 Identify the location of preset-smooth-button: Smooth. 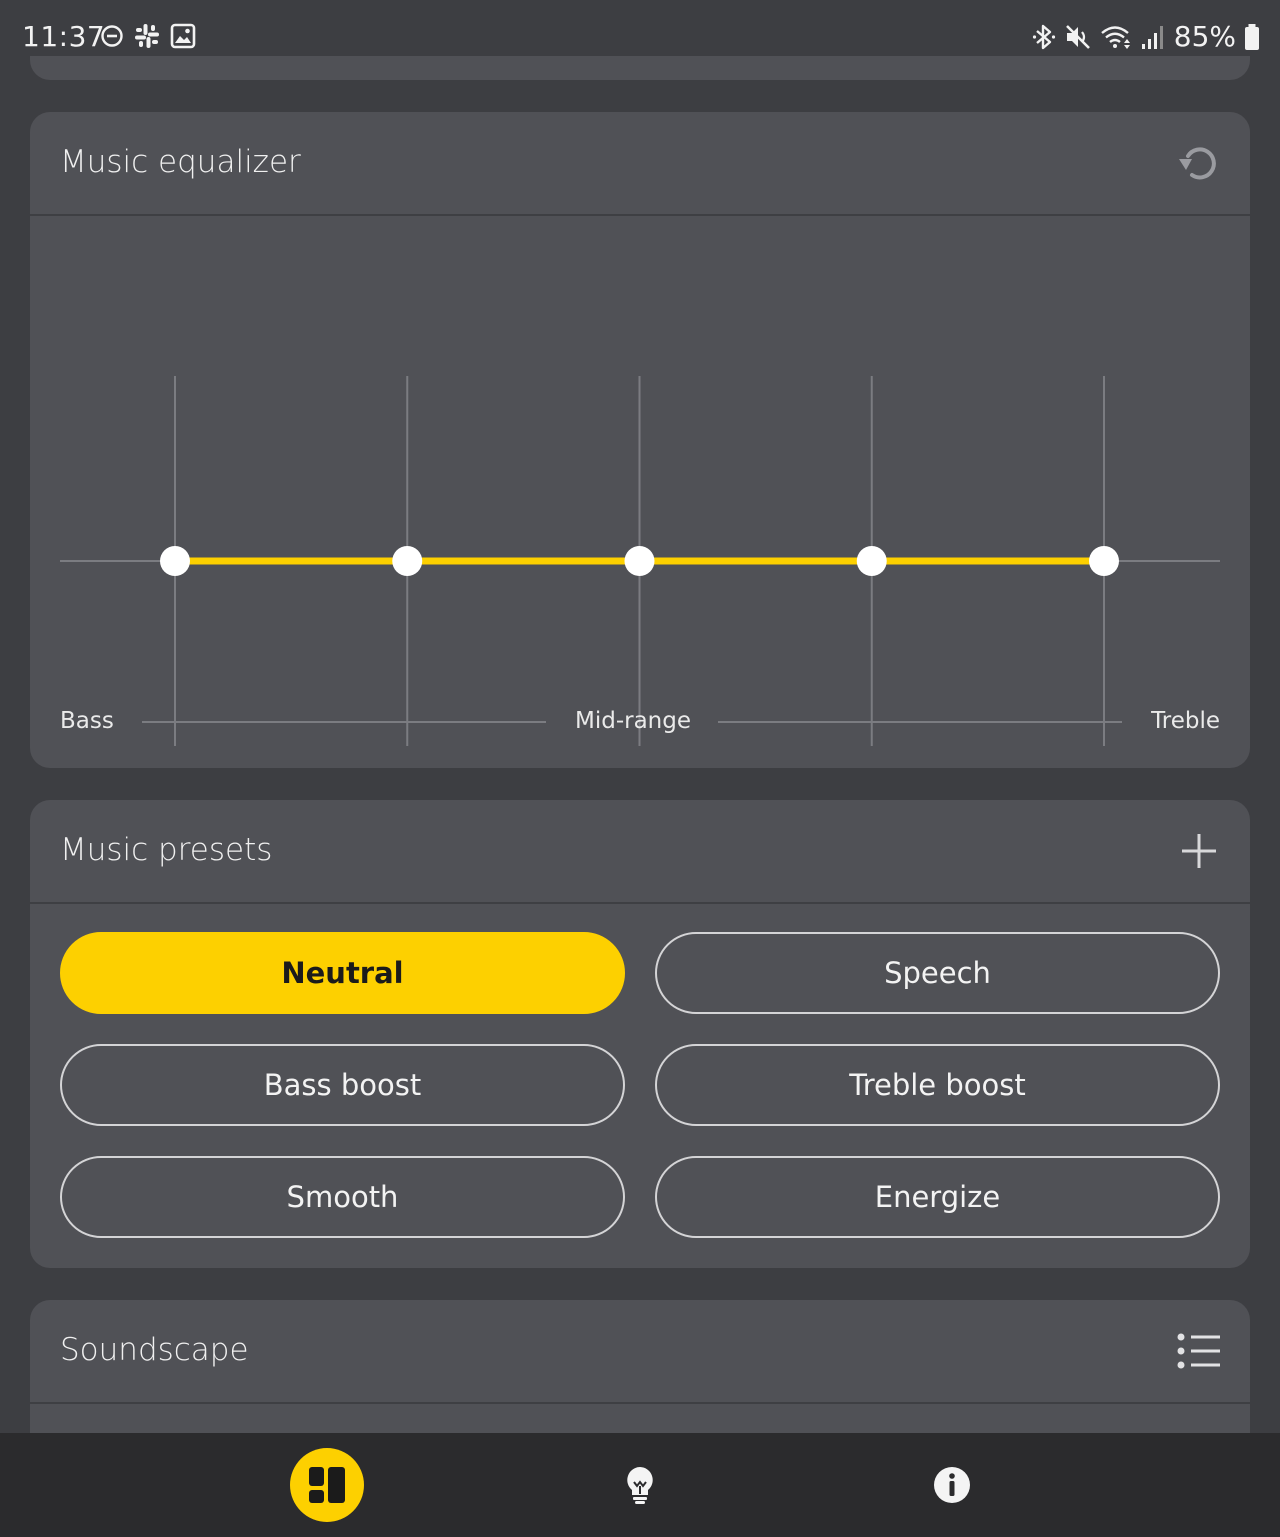
(342, 1197).